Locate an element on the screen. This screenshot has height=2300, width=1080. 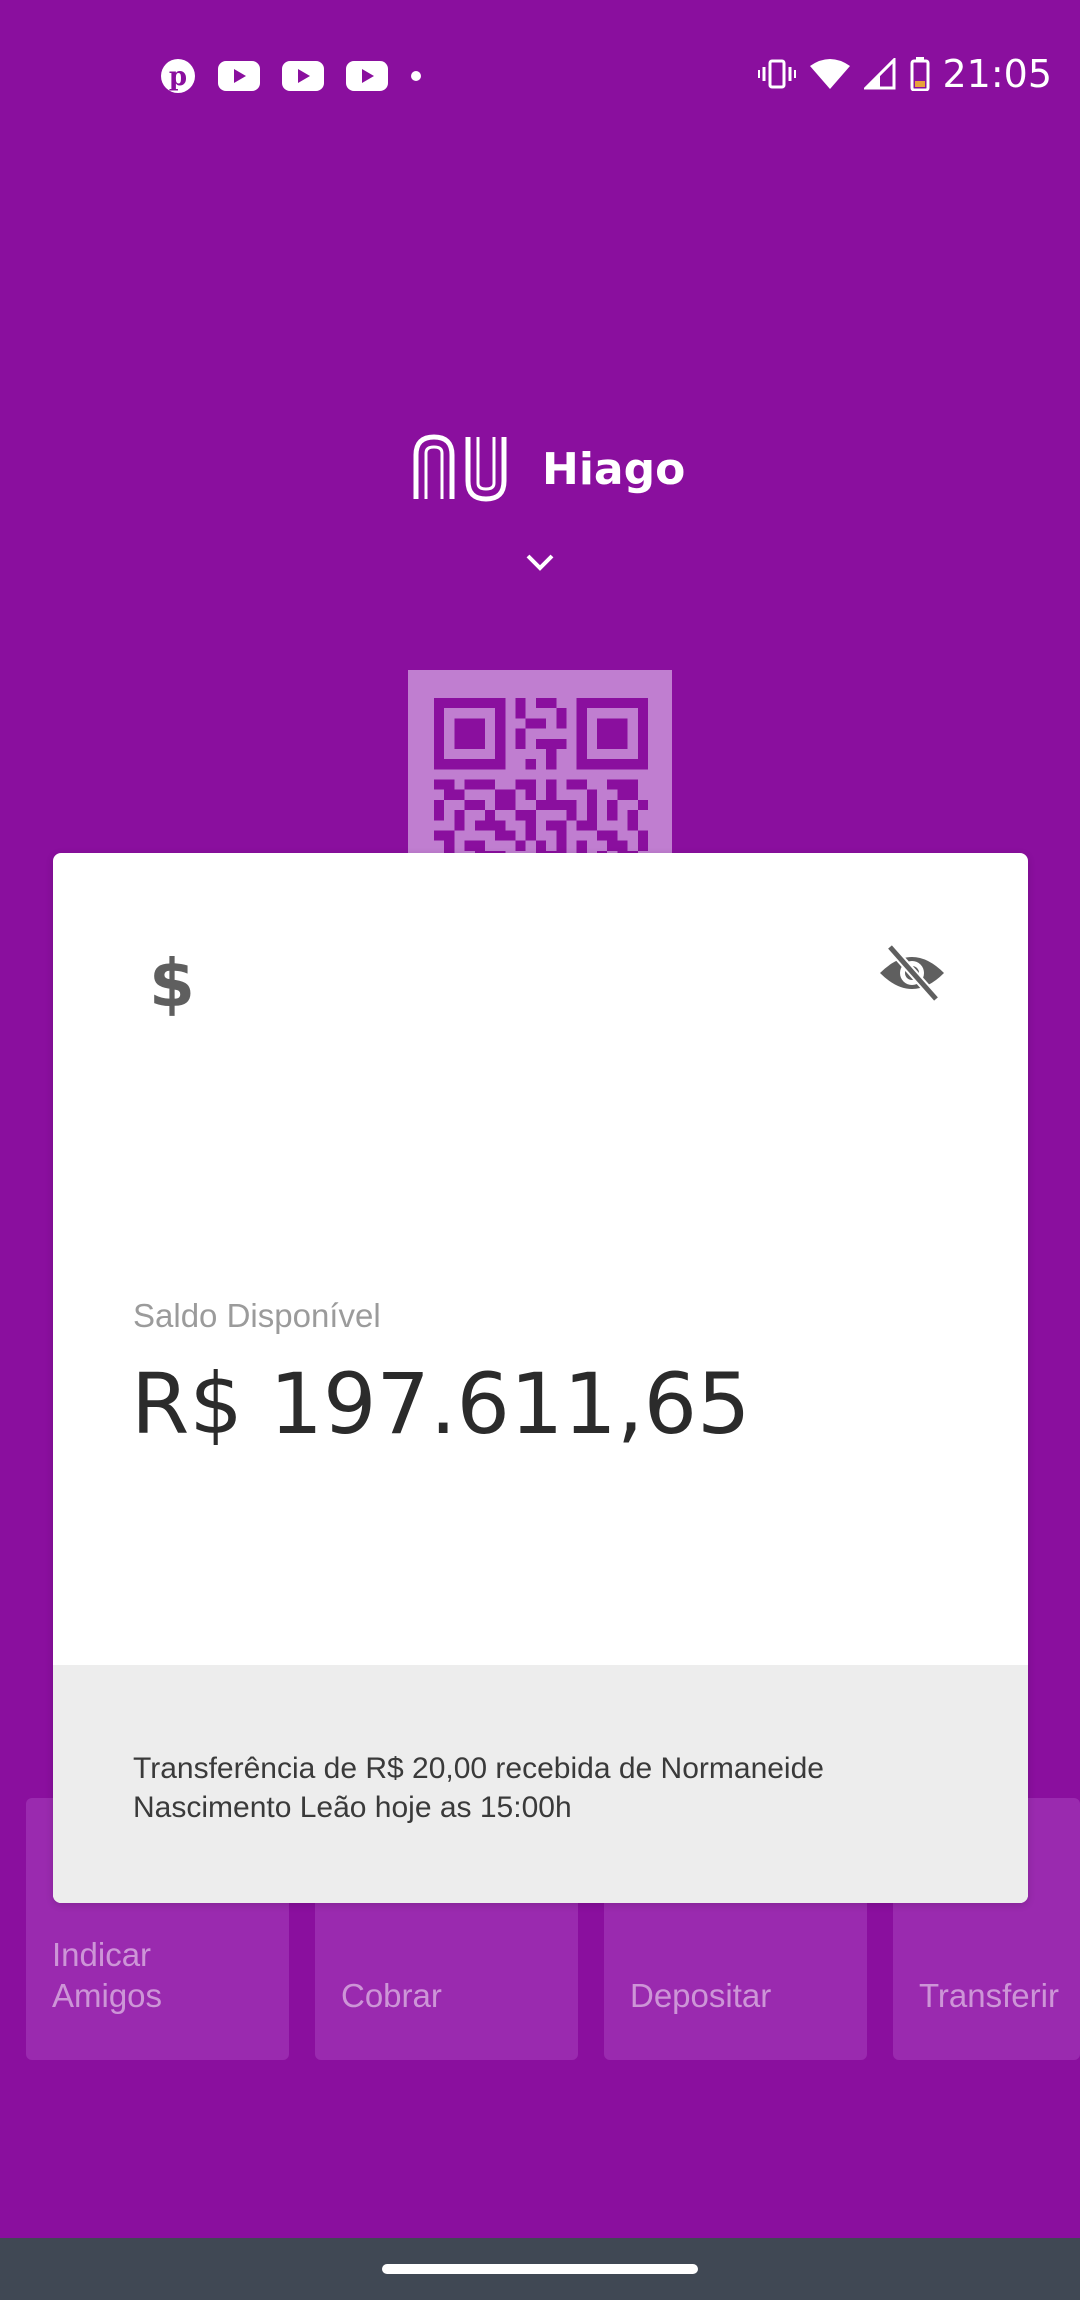
shortcut-label: Depositar is located at coordinates (701, 1995).